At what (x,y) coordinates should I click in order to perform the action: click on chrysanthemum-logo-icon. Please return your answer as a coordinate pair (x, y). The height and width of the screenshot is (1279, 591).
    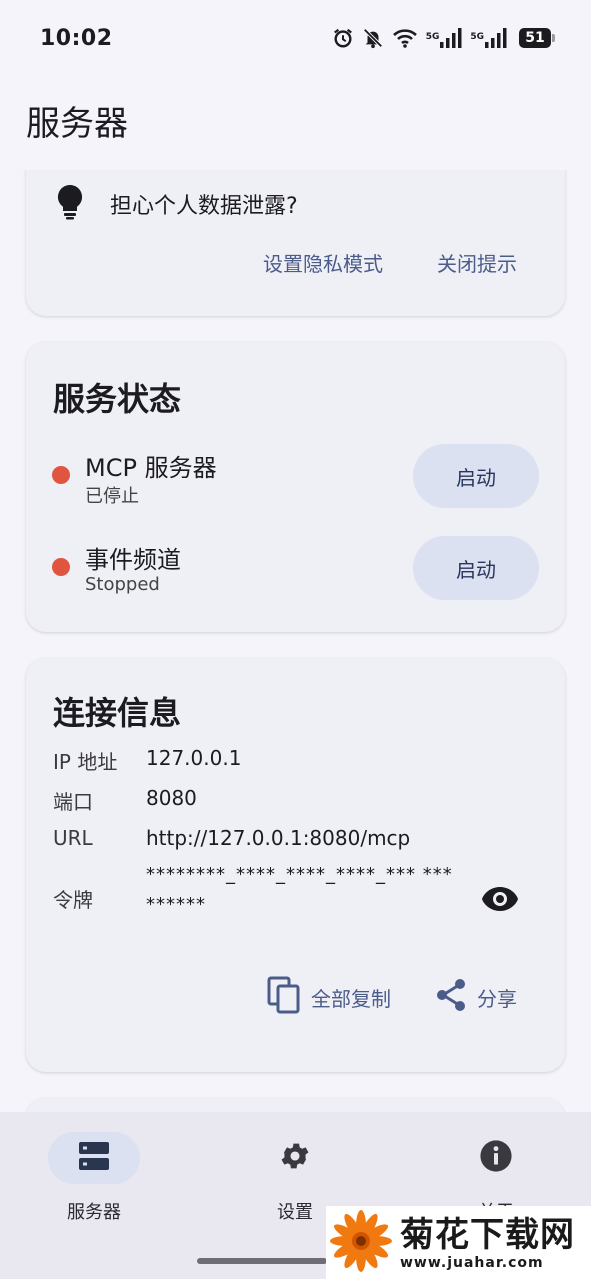
    Looking at the image, I should click on (360, 1243).